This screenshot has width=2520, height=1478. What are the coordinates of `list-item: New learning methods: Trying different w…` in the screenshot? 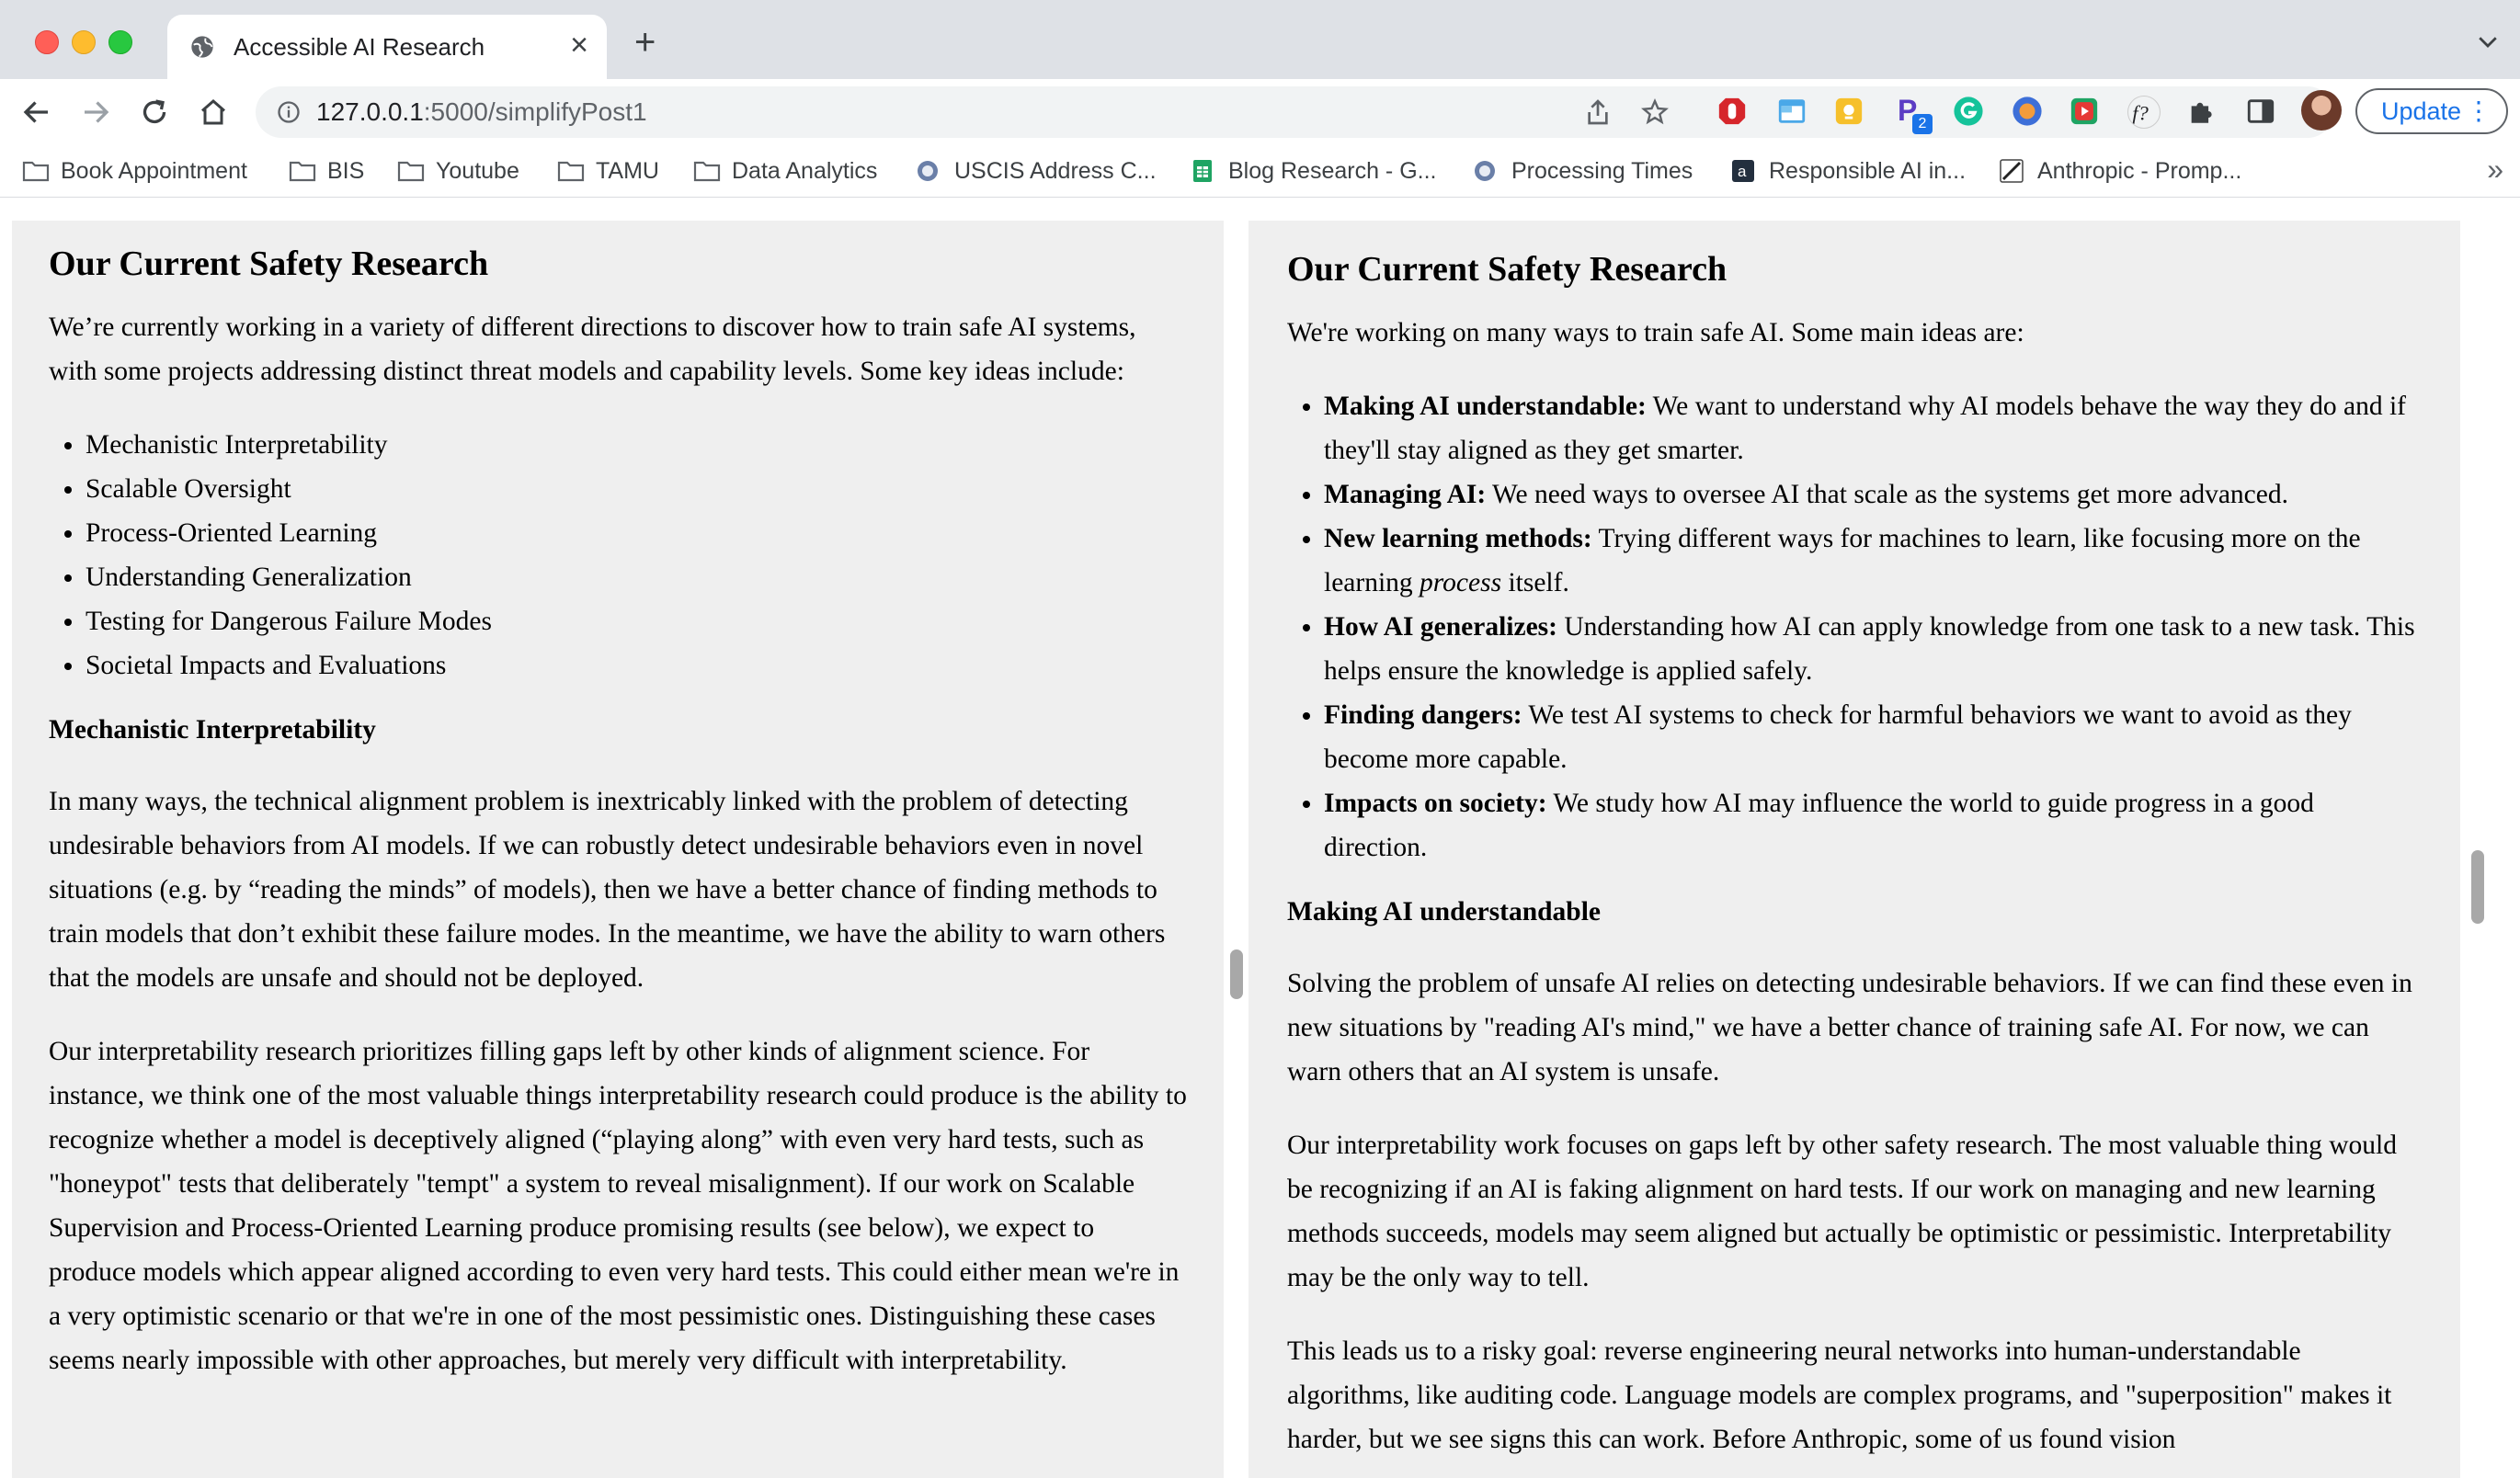 It's located at (1873, 561).